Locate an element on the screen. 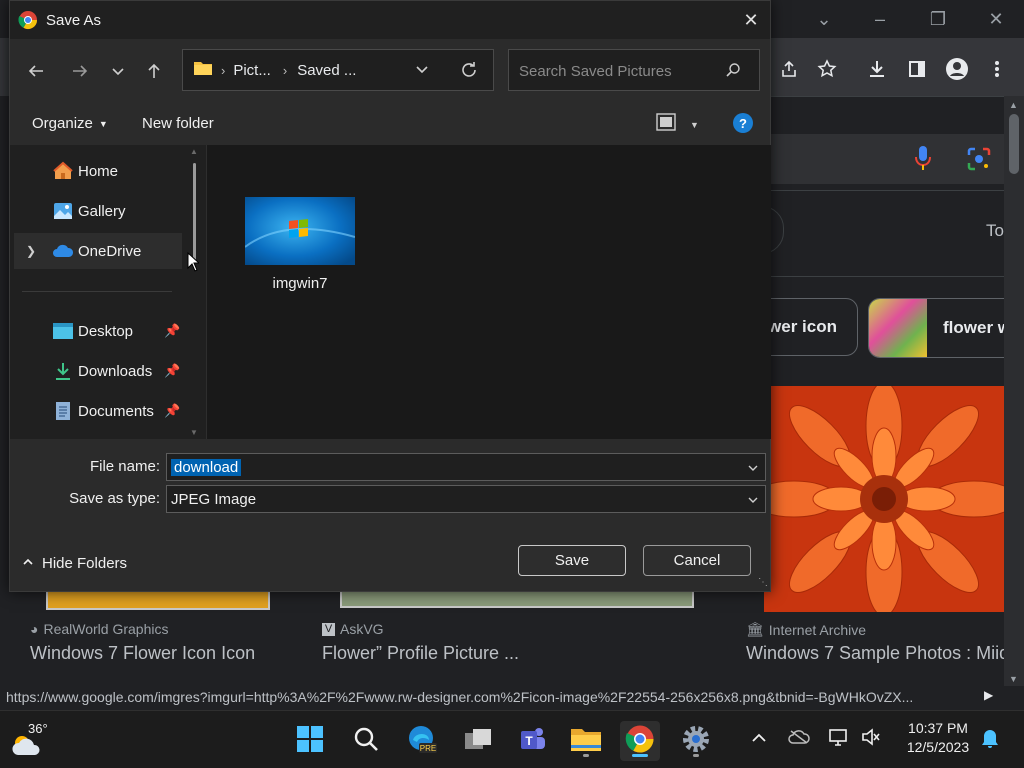  teams-button: T is located at coordinates (532, 741).